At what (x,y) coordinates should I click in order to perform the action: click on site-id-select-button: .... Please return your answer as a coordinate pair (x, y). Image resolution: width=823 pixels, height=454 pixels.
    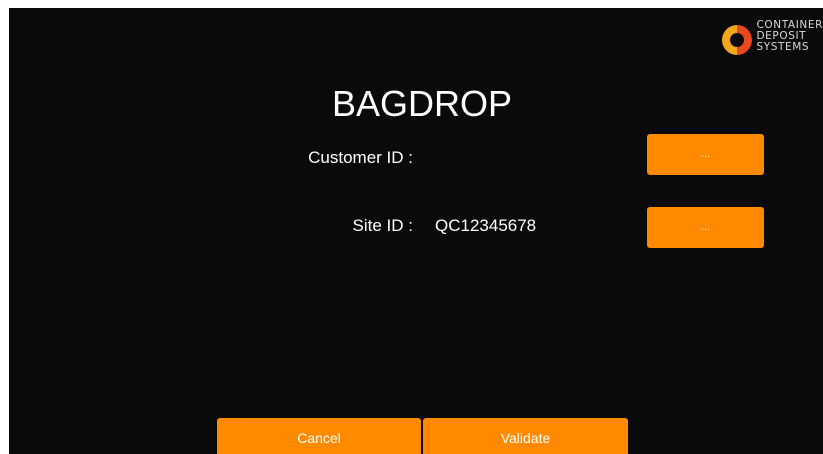
    Looking at the image, I should click on (705, 227).